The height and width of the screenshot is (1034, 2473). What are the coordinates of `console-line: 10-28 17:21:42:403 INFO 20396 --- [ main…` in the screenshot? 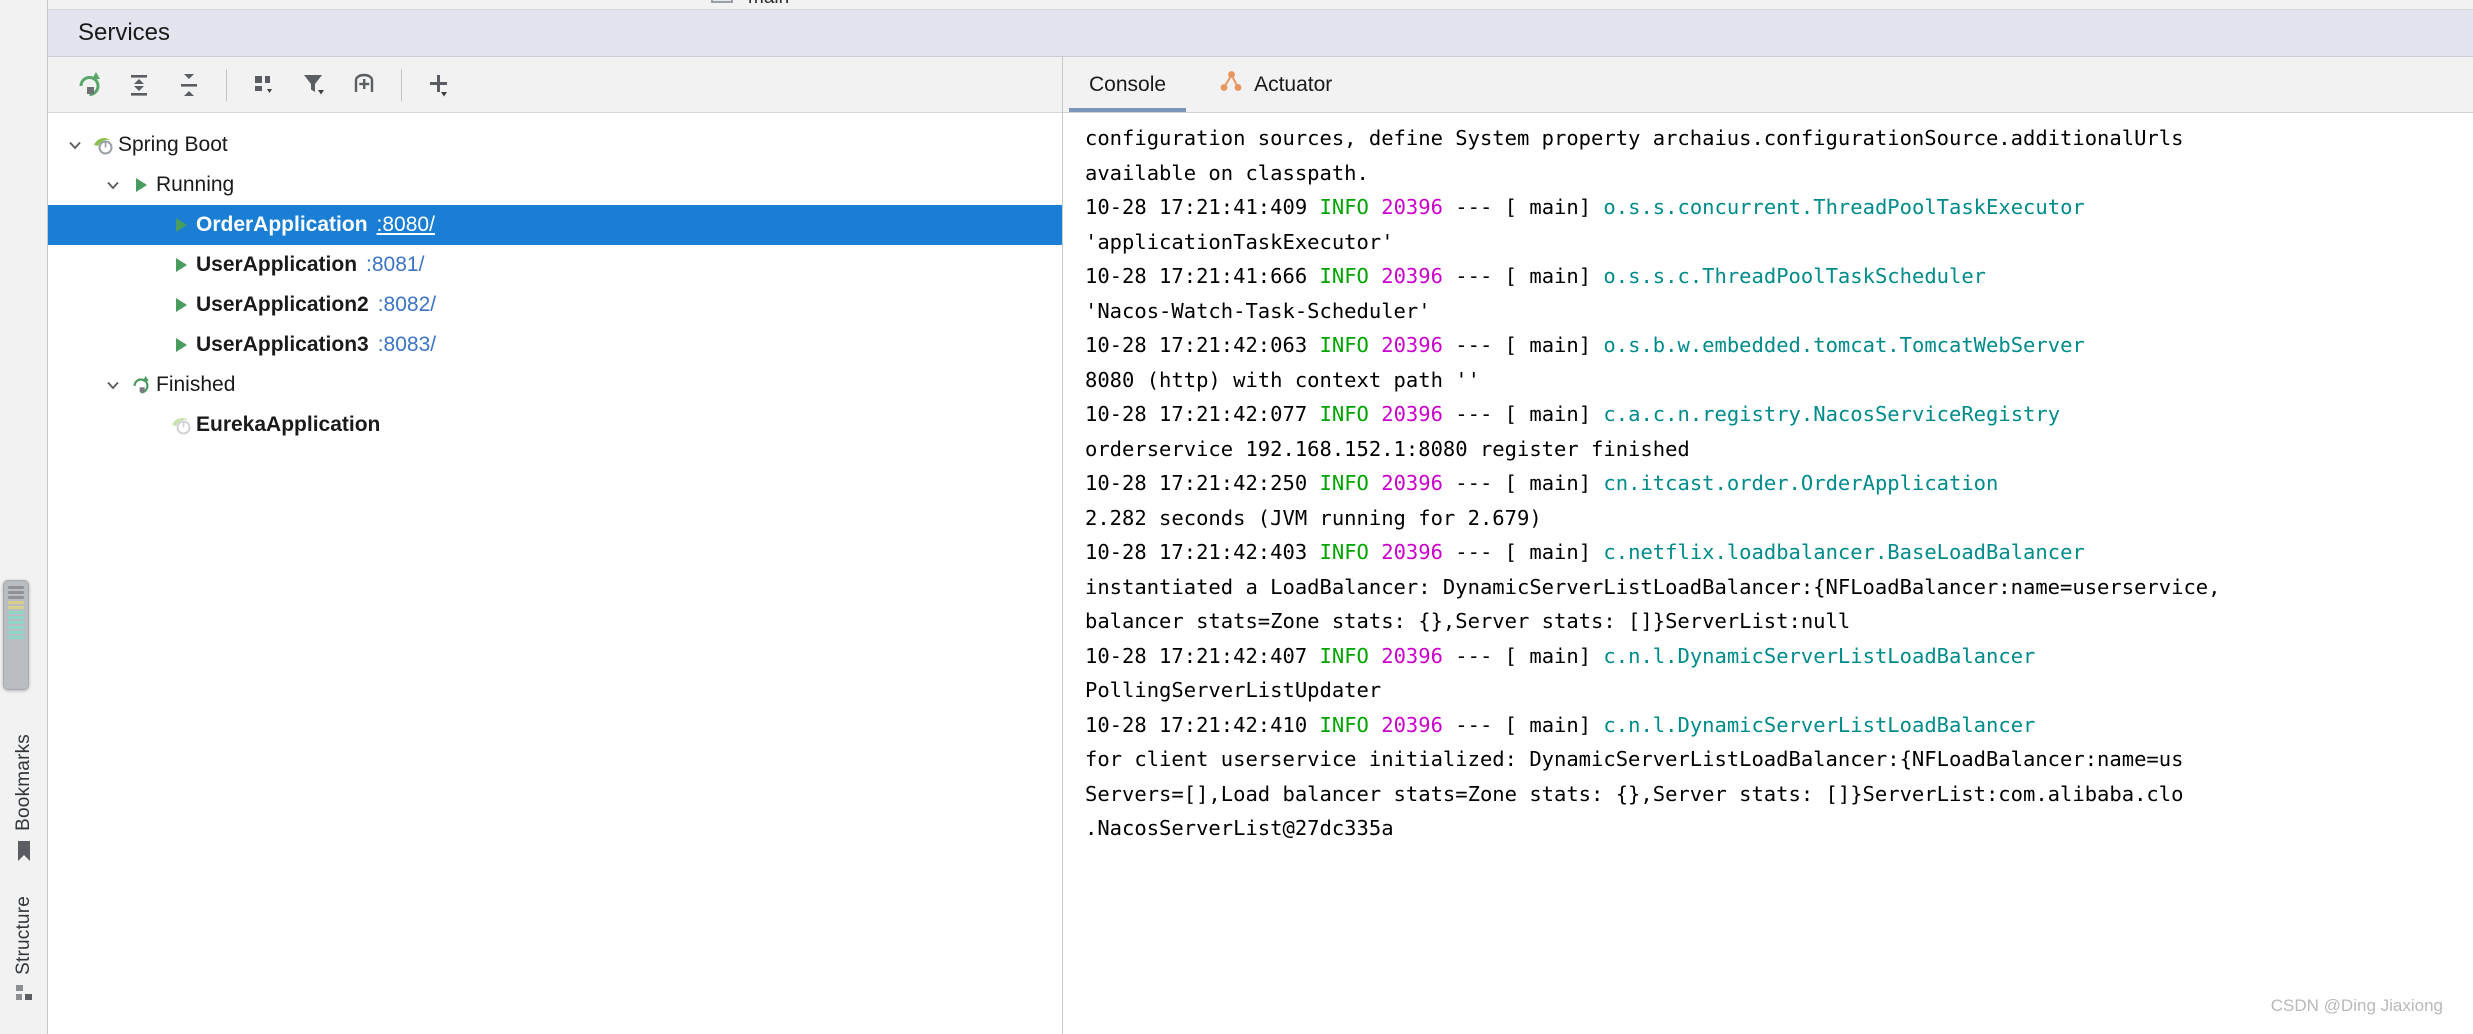 It's located at (1779, 552).